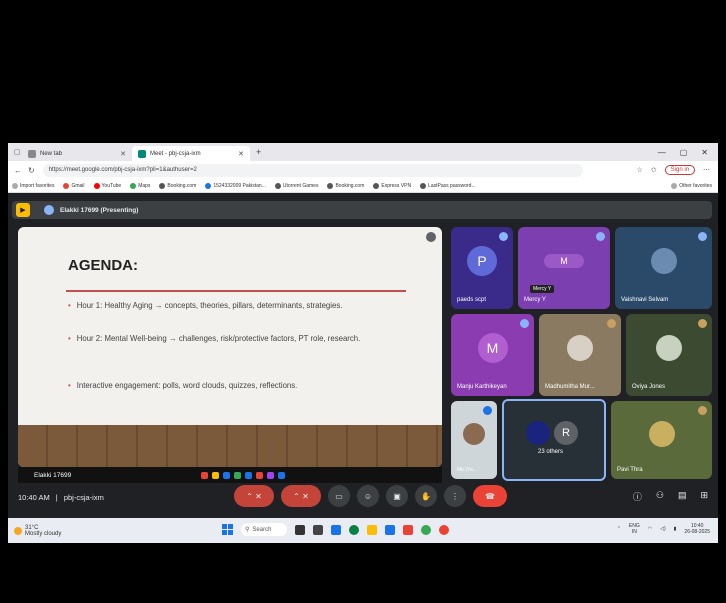 The width and height of the screenshot is (726, 603). Describe the element at coordinates (339, 496) in the screenshot. I see `captions-button: ▭` at that location.